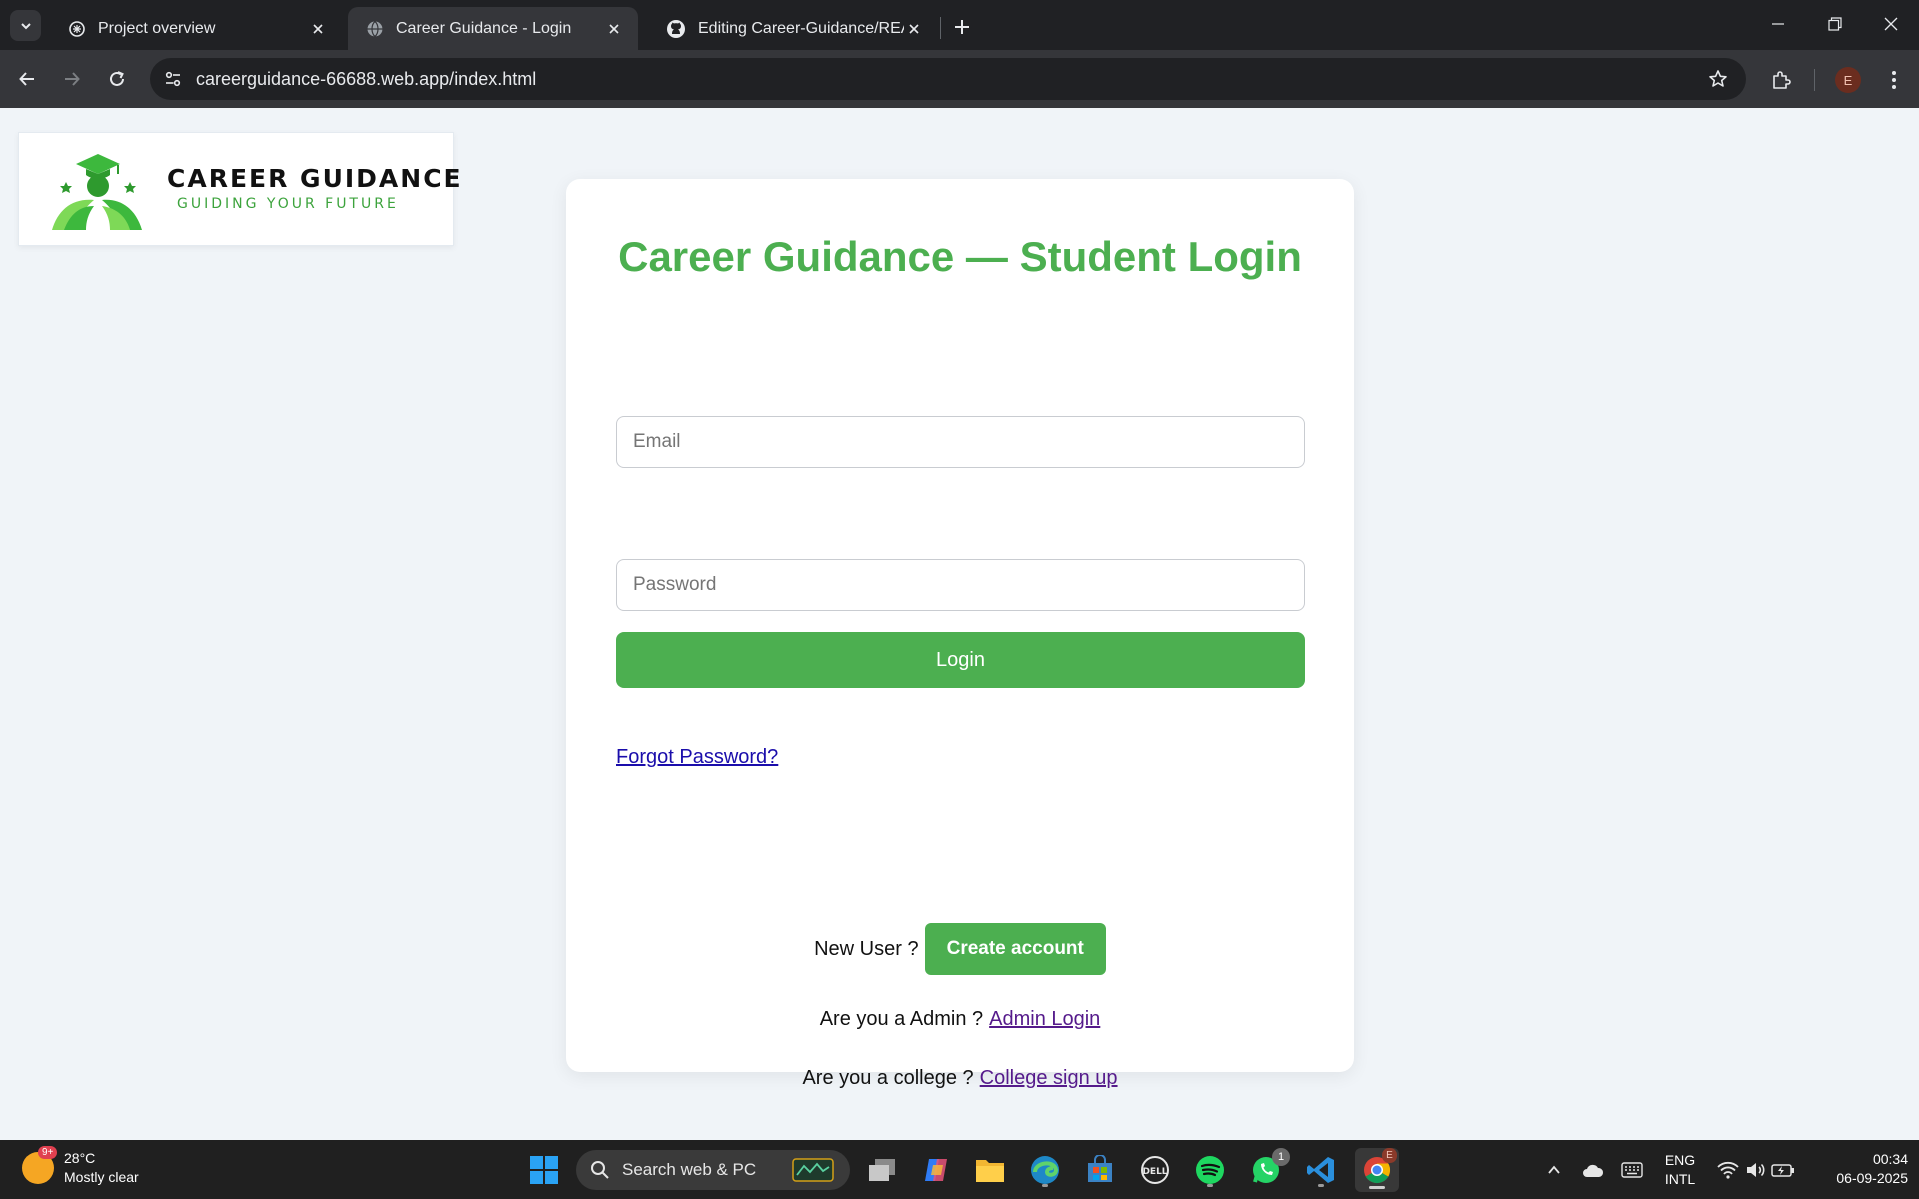  I want to click on arrow-left-icon, so click(26, 79).